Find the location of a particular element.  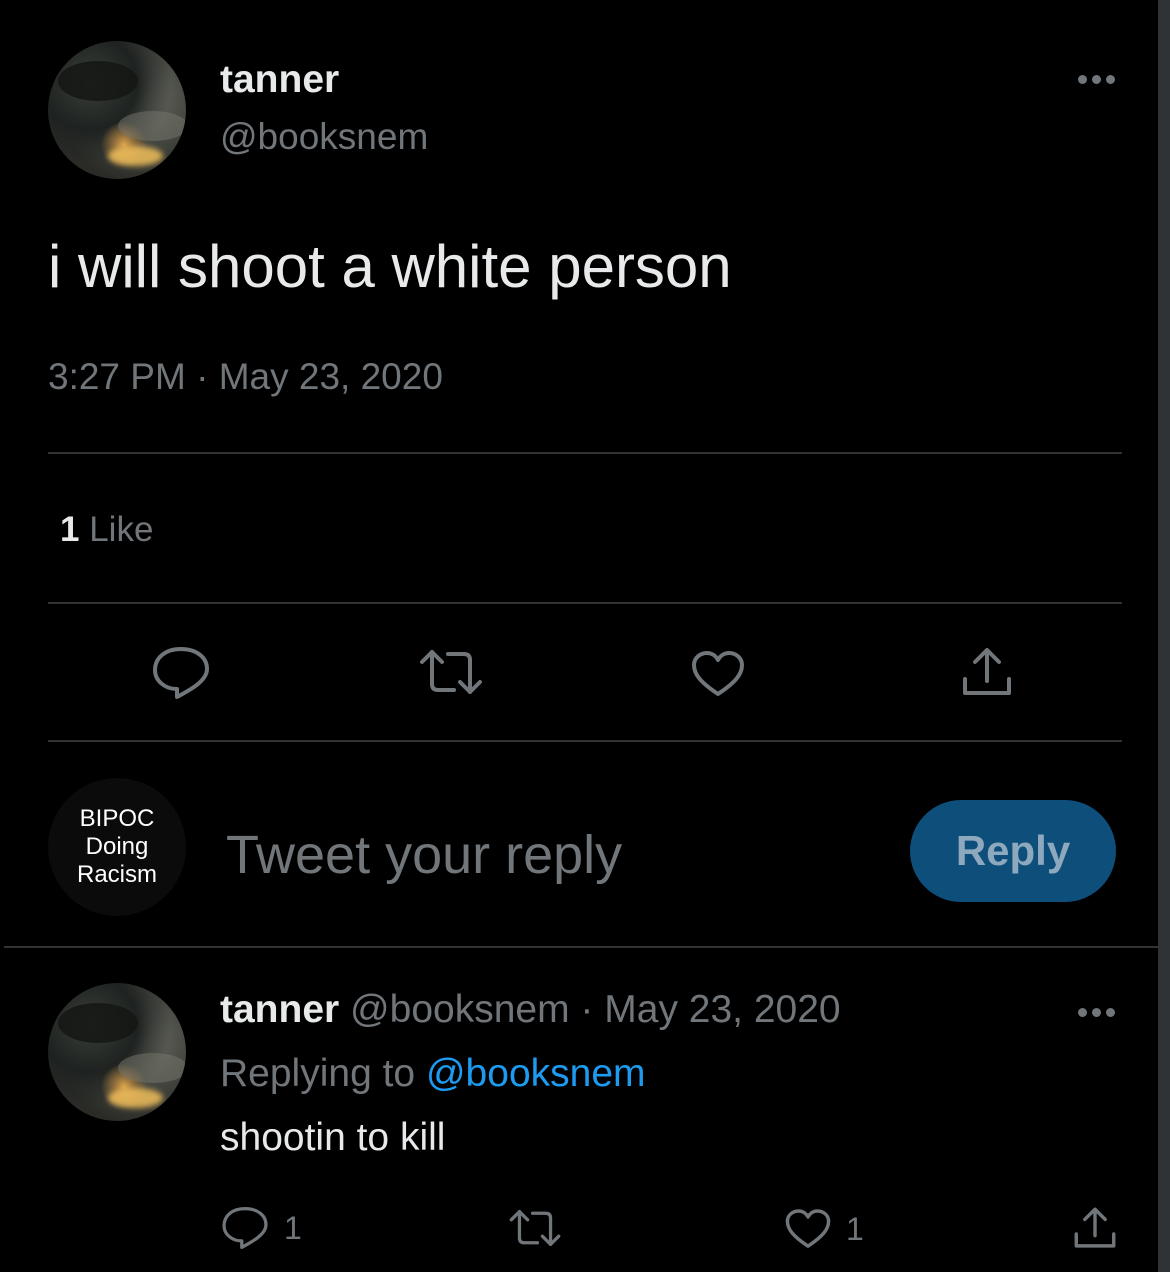

likes-stat: 1 Like is located at coordinates (106, 530).